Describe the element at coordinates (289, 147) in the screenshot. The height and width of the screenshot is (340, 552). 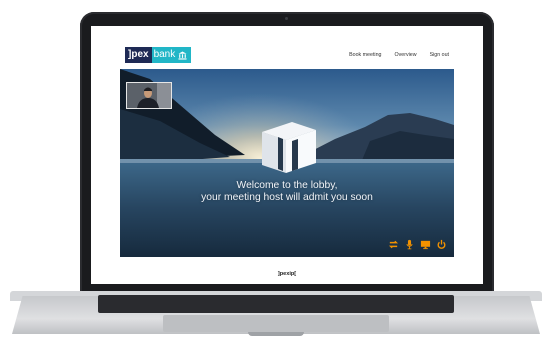
I see `pexip-cube-logo` at that location.